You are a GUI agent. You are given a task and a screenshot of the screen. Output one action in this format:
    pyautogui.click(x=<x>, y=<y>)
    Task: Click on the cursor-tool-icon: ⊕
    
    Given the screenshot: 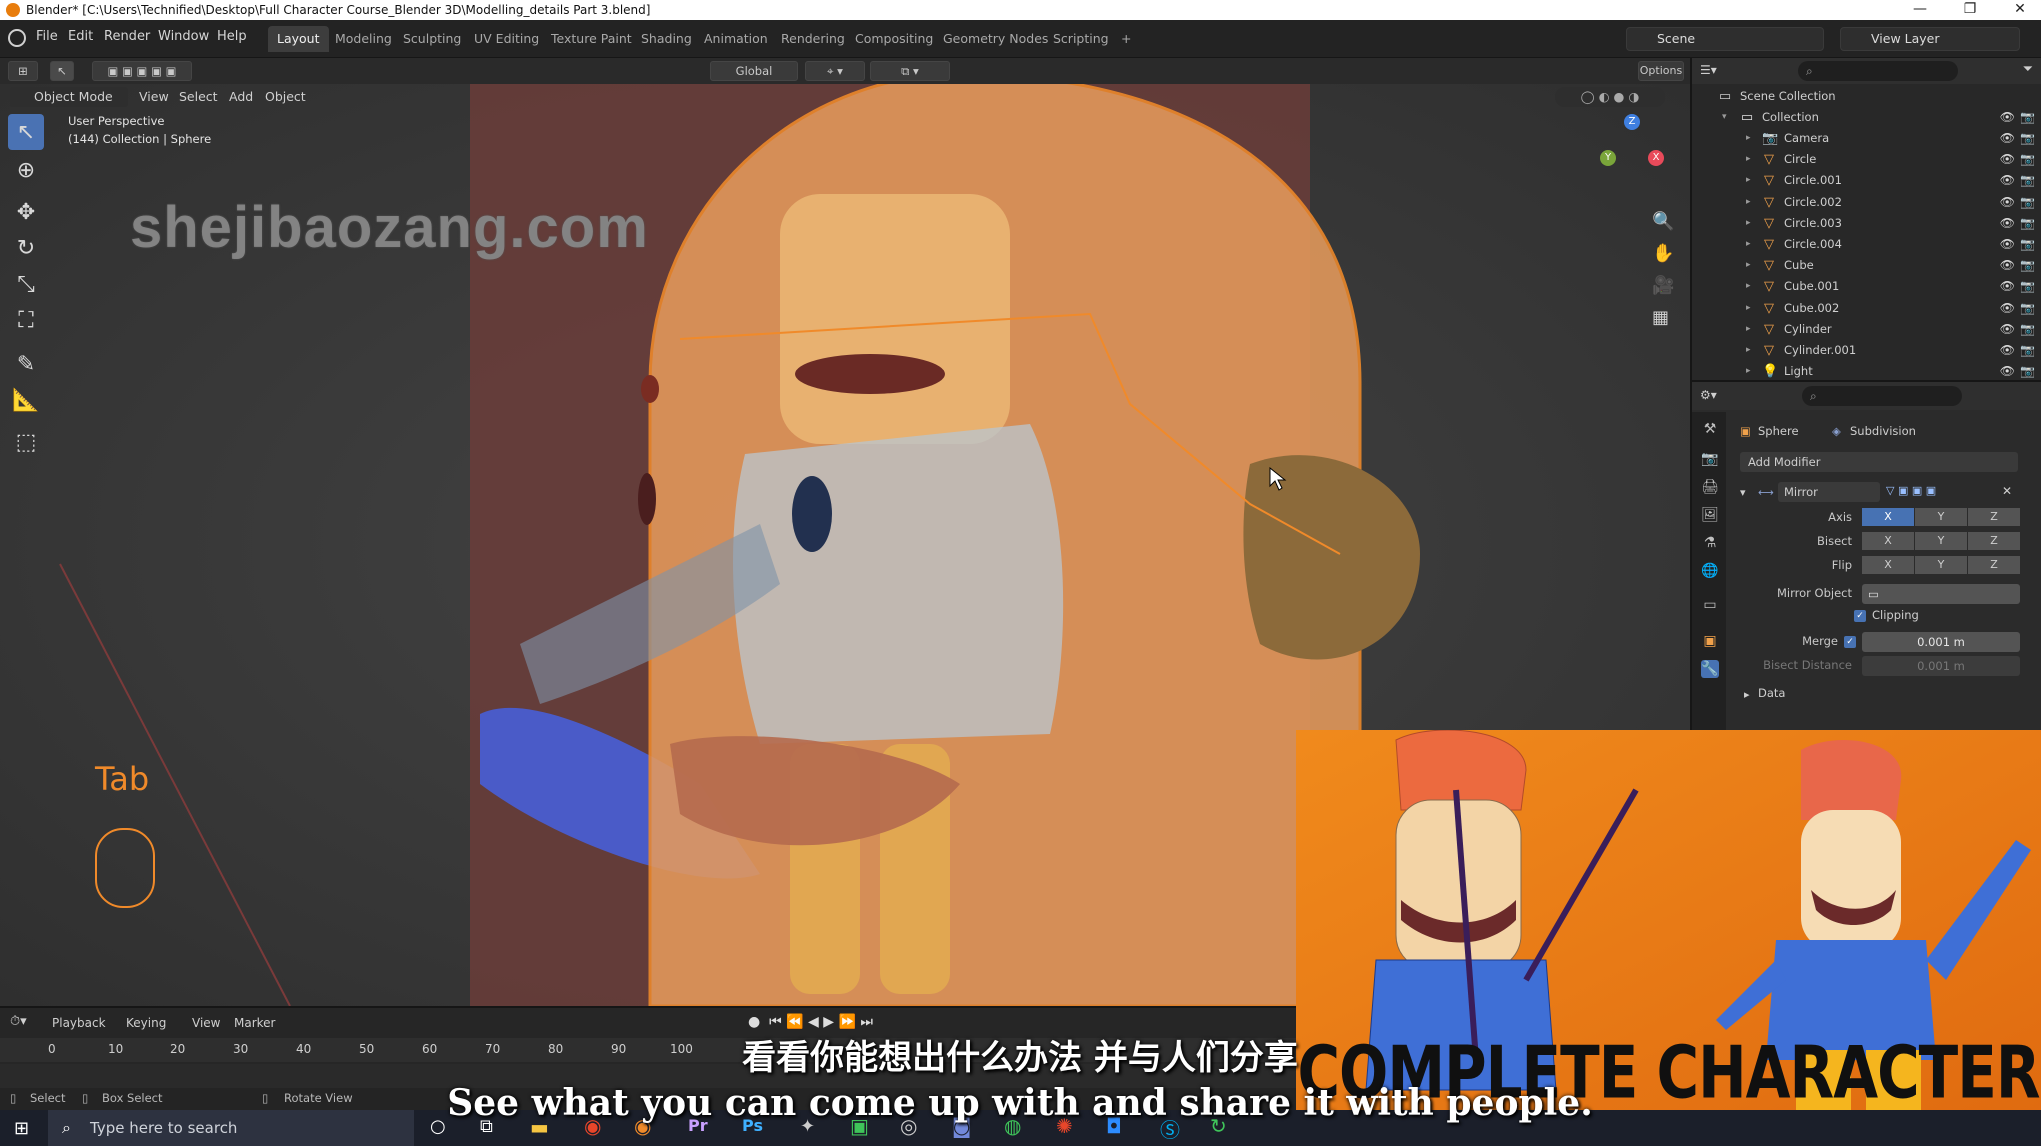 What is the action you would take?
    pyautogui.click(x=26, y=170)
    